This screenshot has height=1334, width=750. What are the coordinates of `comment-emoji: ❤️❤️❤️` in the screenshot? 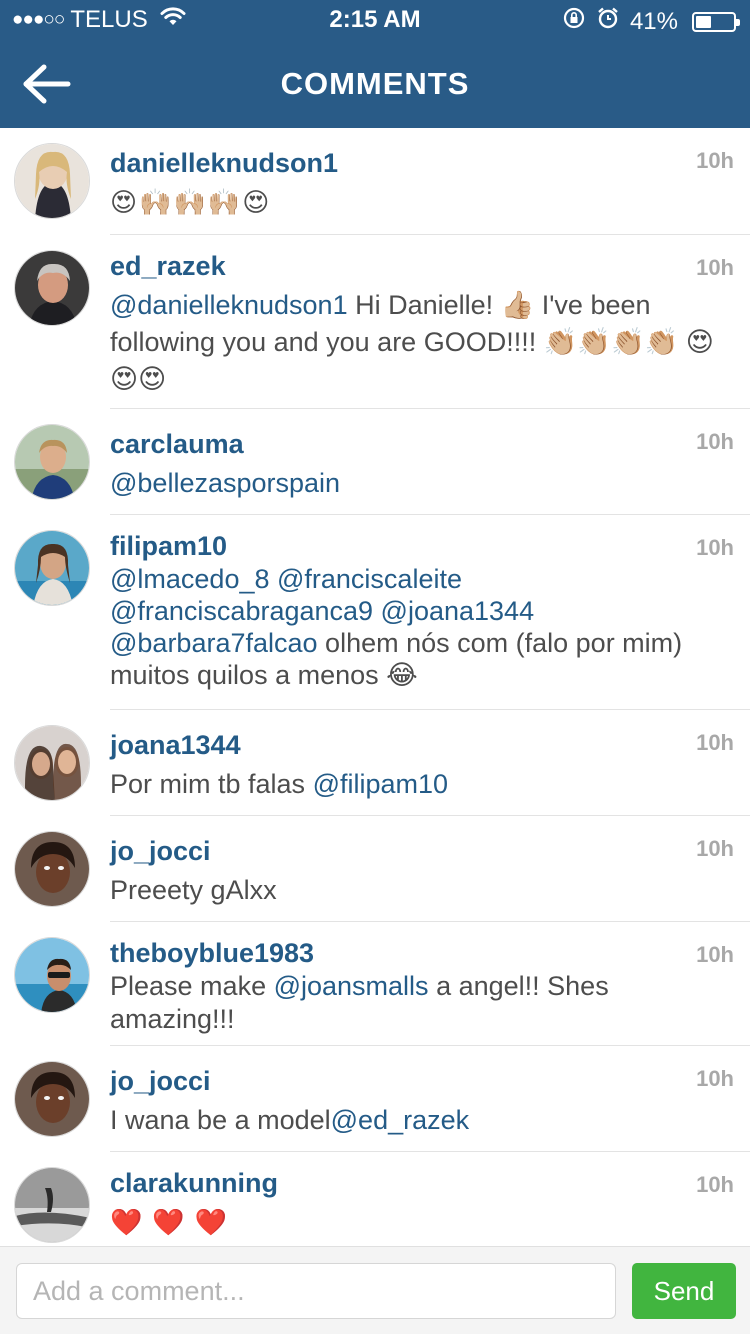 It's located at (174, 1222).